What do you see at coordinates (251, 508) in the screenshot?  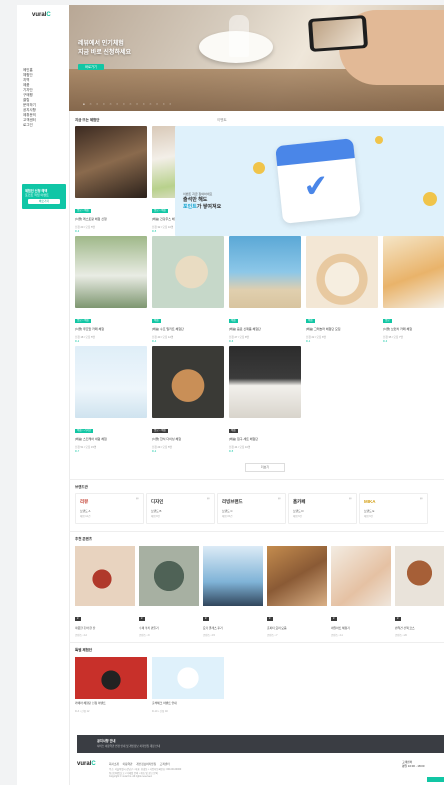 I see `brand-card: 리빙브랜드 브랜드 C 체험 15건 ❞` at bounding box center [251, 508].